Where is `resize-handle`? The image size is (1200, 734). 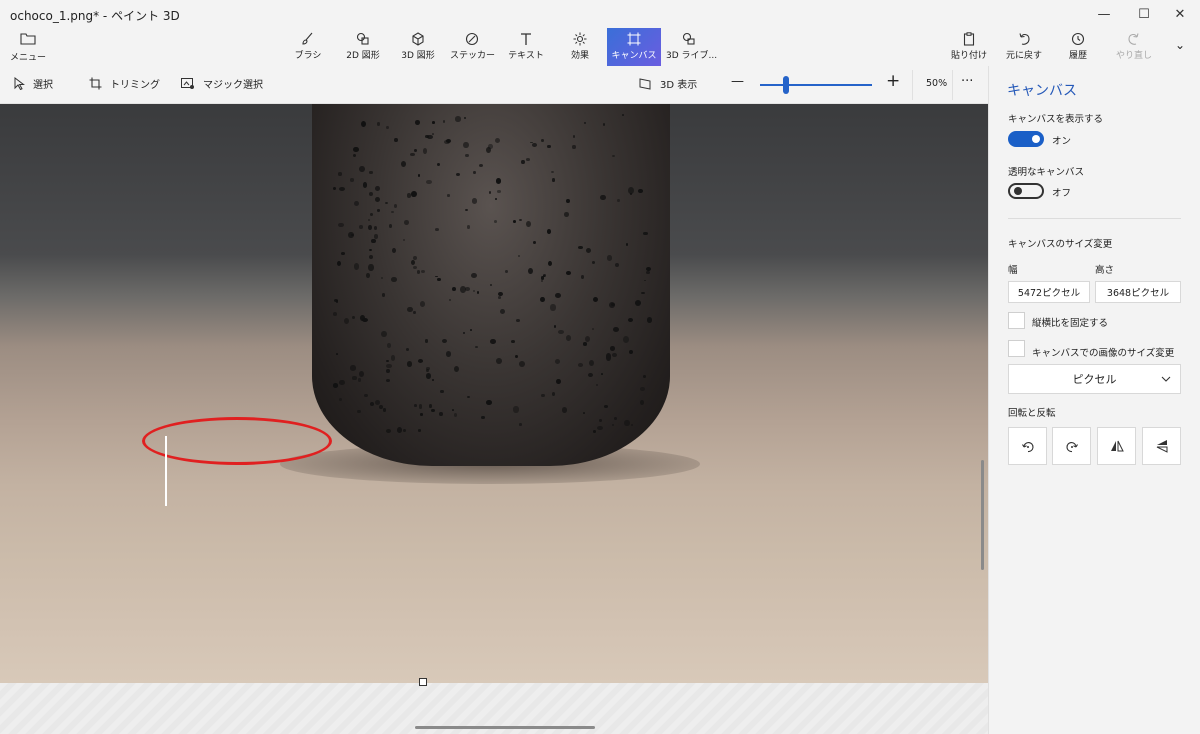
resize-handle is located at coordinates (423, 682).